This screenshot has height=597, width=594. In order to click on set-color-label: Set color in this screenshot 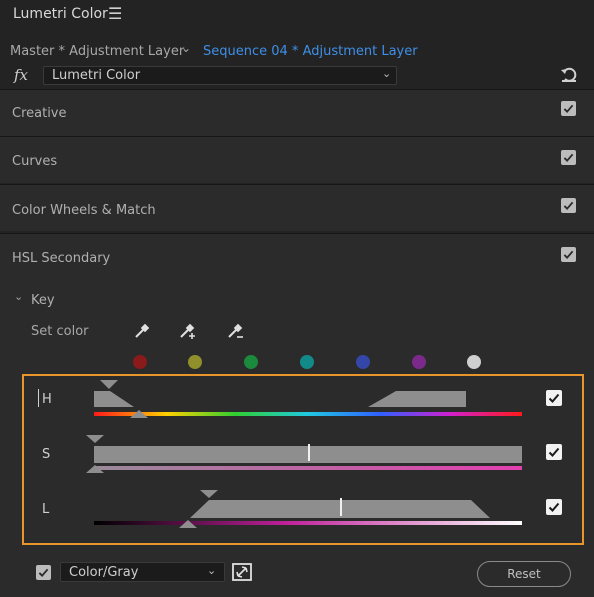, I will do `click(60, 331)`.